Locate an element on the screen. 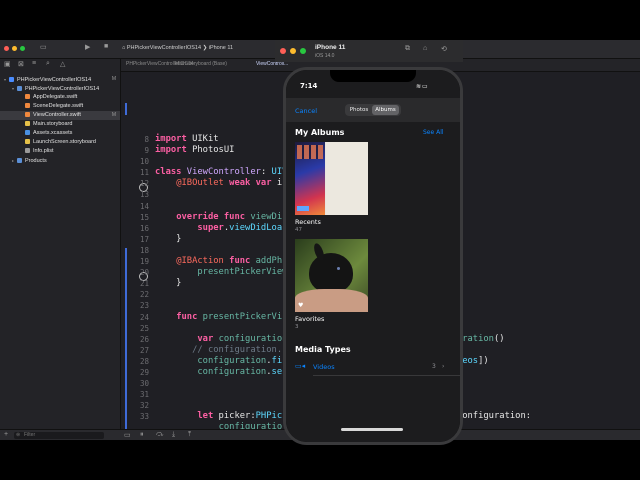 The height and width of the screenshot is (480, 640). tab-main-storyboard: Main.storyboard (Base) is located at coordinates (201, 64).